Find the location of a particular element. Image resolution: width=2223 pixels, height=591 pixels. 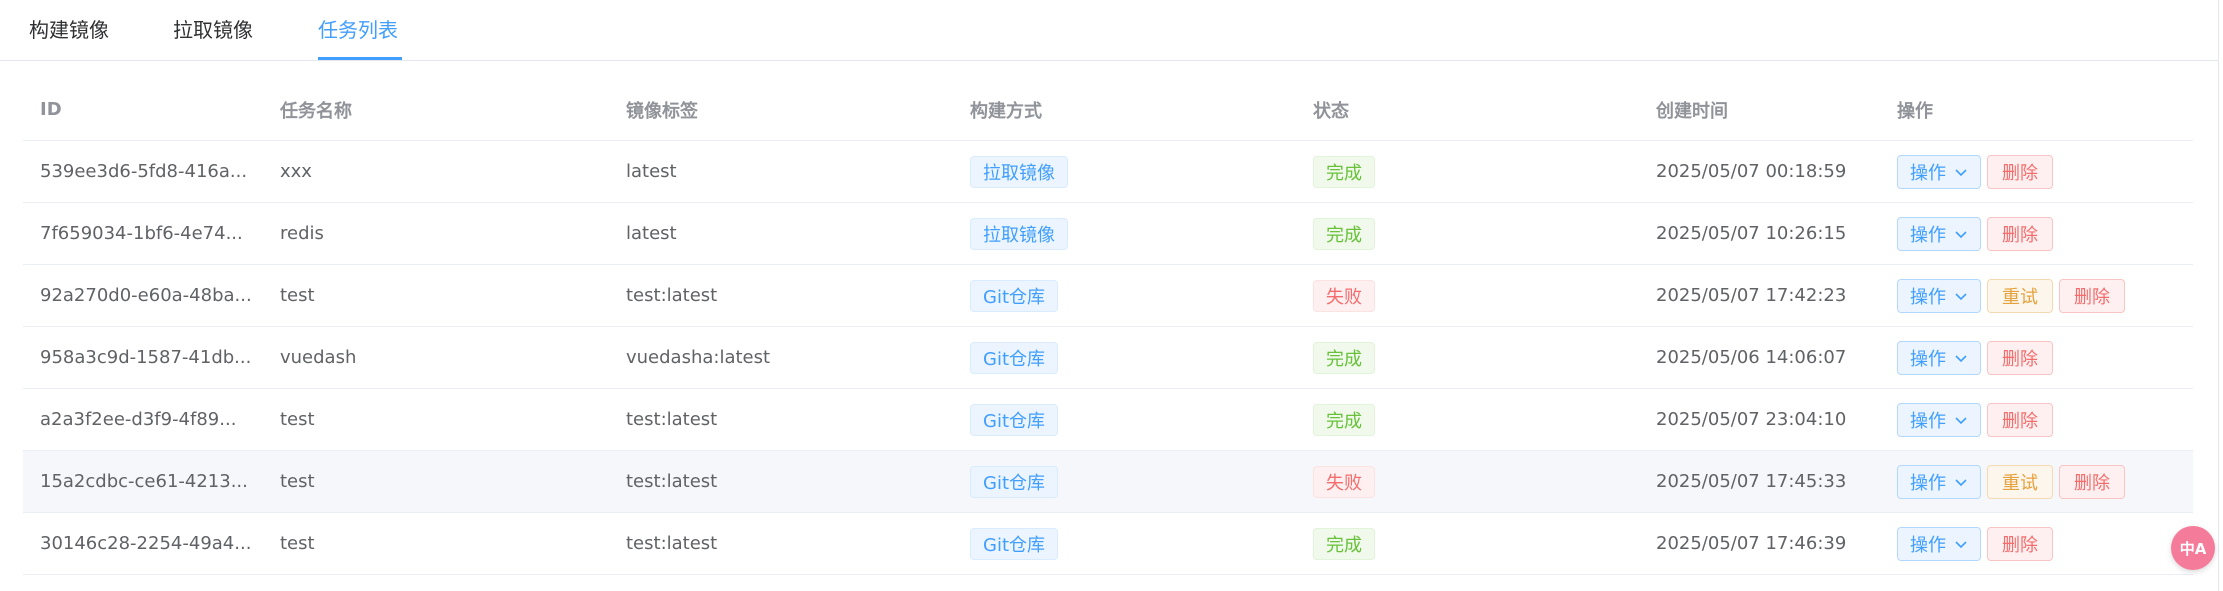

cell-created-time: 2025/05/07 17:46:39 is located at coordinates (1751, 543).